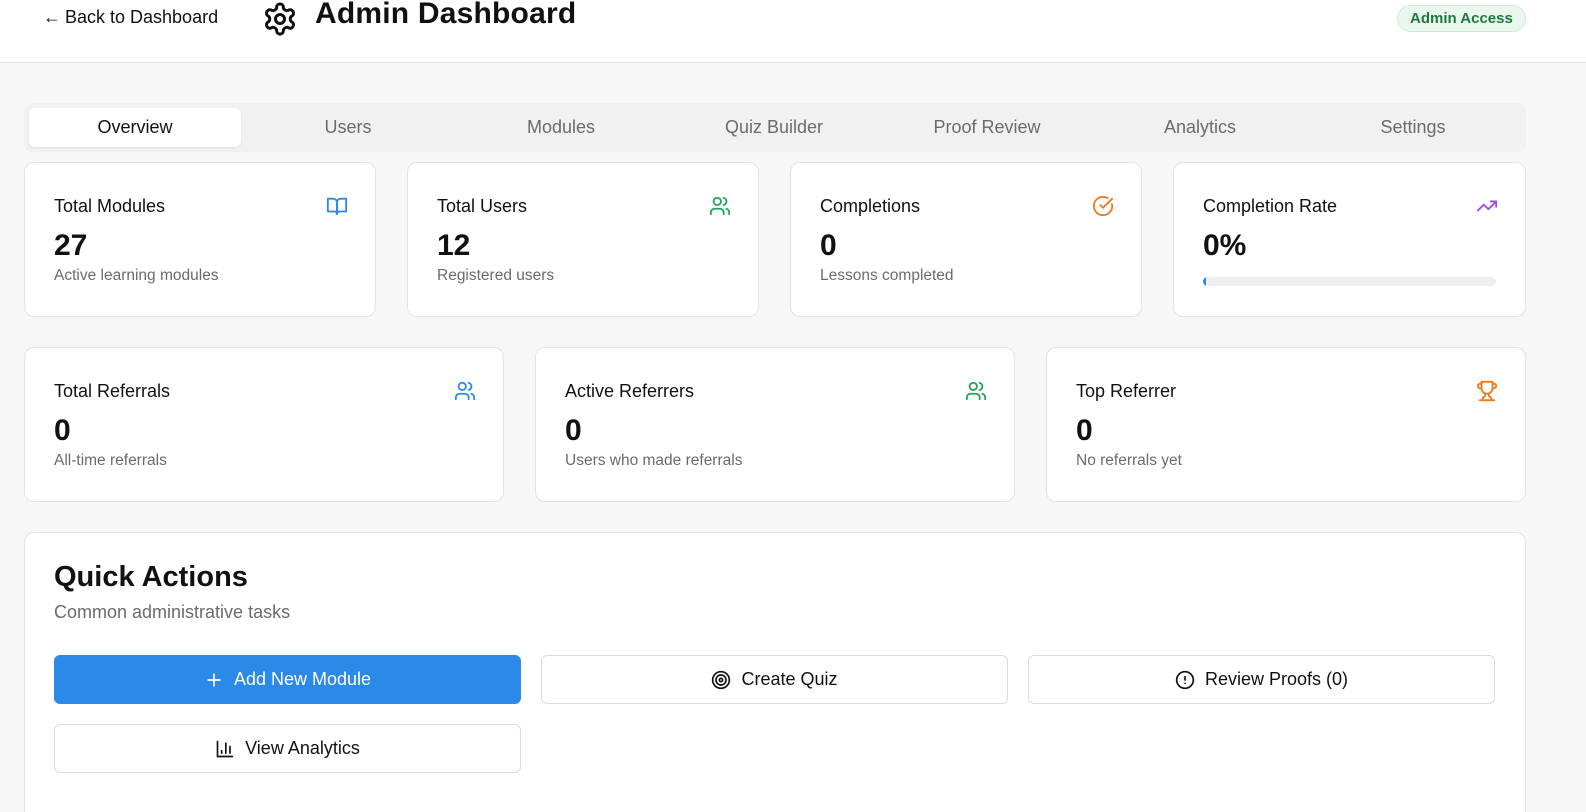 Image resolution: width=1586 pixels, height=812 pixels. What do you see at coordinates (482, 206) in the screenshot?
I see `stat-label: Total Users` at bounding box center [482, 206].